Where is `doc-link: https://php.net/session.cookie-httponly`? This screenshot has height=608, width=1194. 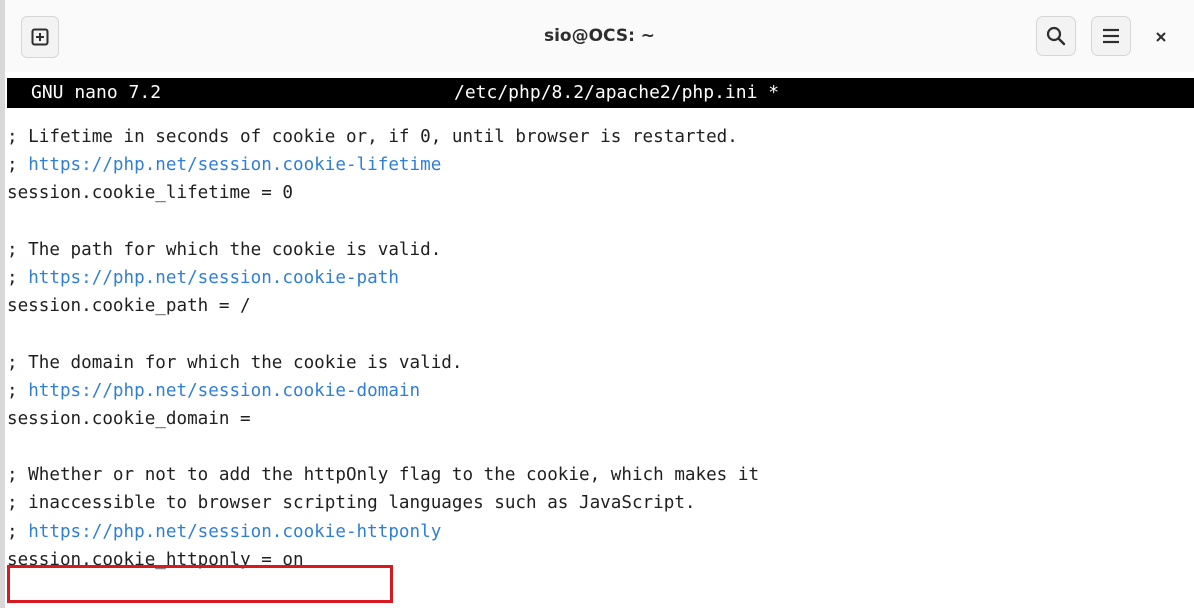
doc-link: https://php.net/session.cookie-httponly is located at coordinates (235, 531).